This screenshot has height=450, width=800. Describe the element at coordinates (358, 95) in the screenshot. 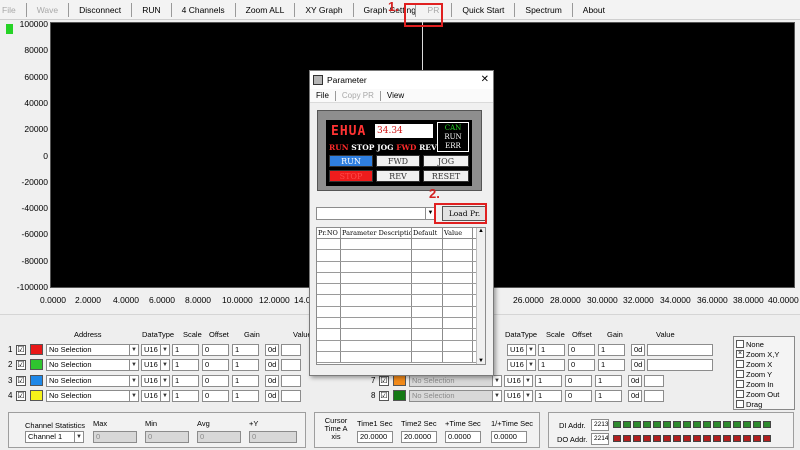

I see `dialog-menu-copy-pr: Copy PR` at that location.